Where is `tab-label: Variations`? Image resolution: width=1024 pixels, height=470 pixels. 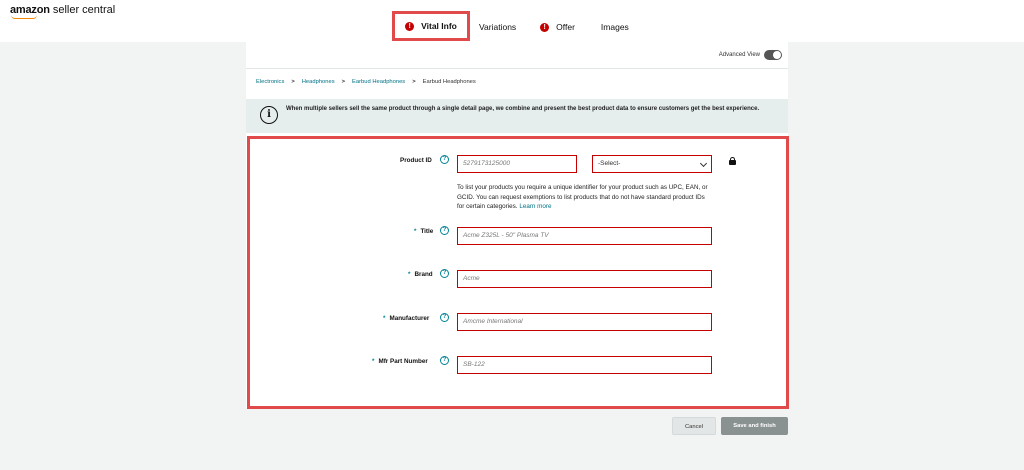 tab-label: Variations is located at coordinates (498, 27).